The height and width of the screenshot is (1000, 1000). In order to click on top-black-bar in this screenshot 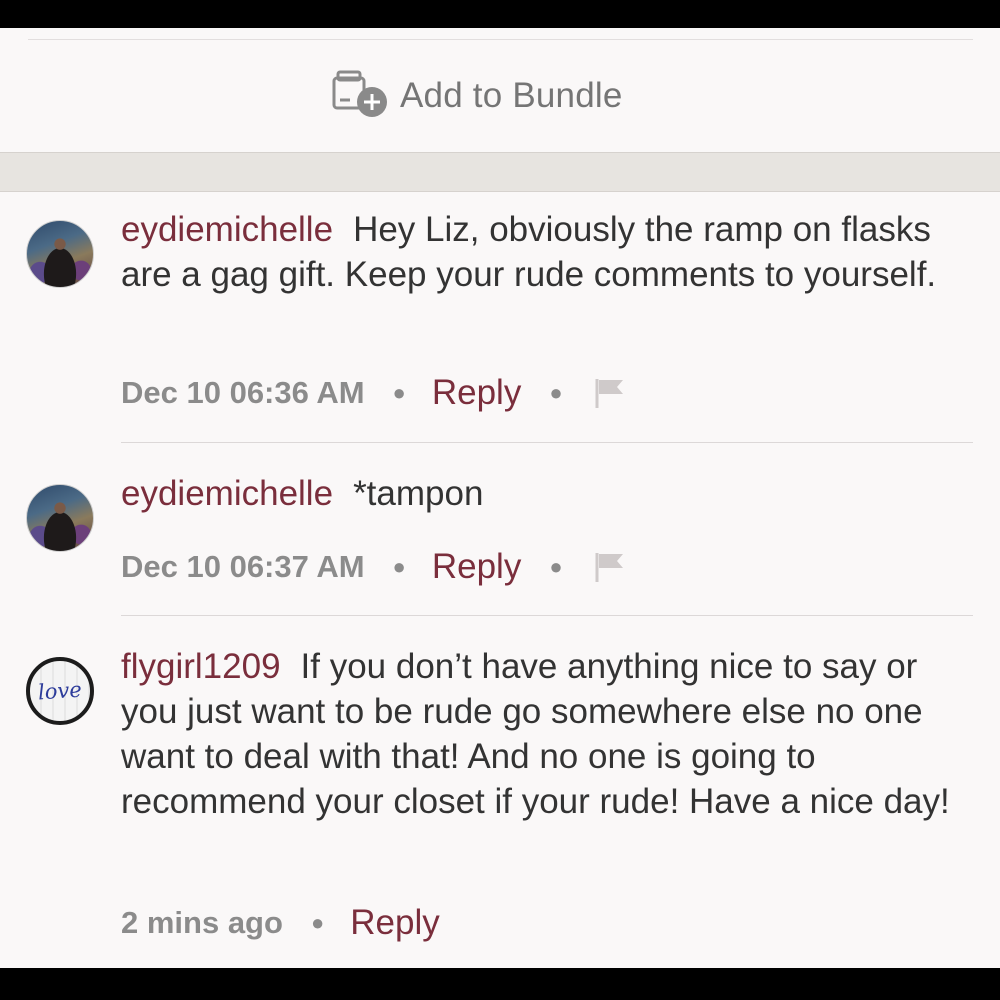, I will do `click(500, 14)`.